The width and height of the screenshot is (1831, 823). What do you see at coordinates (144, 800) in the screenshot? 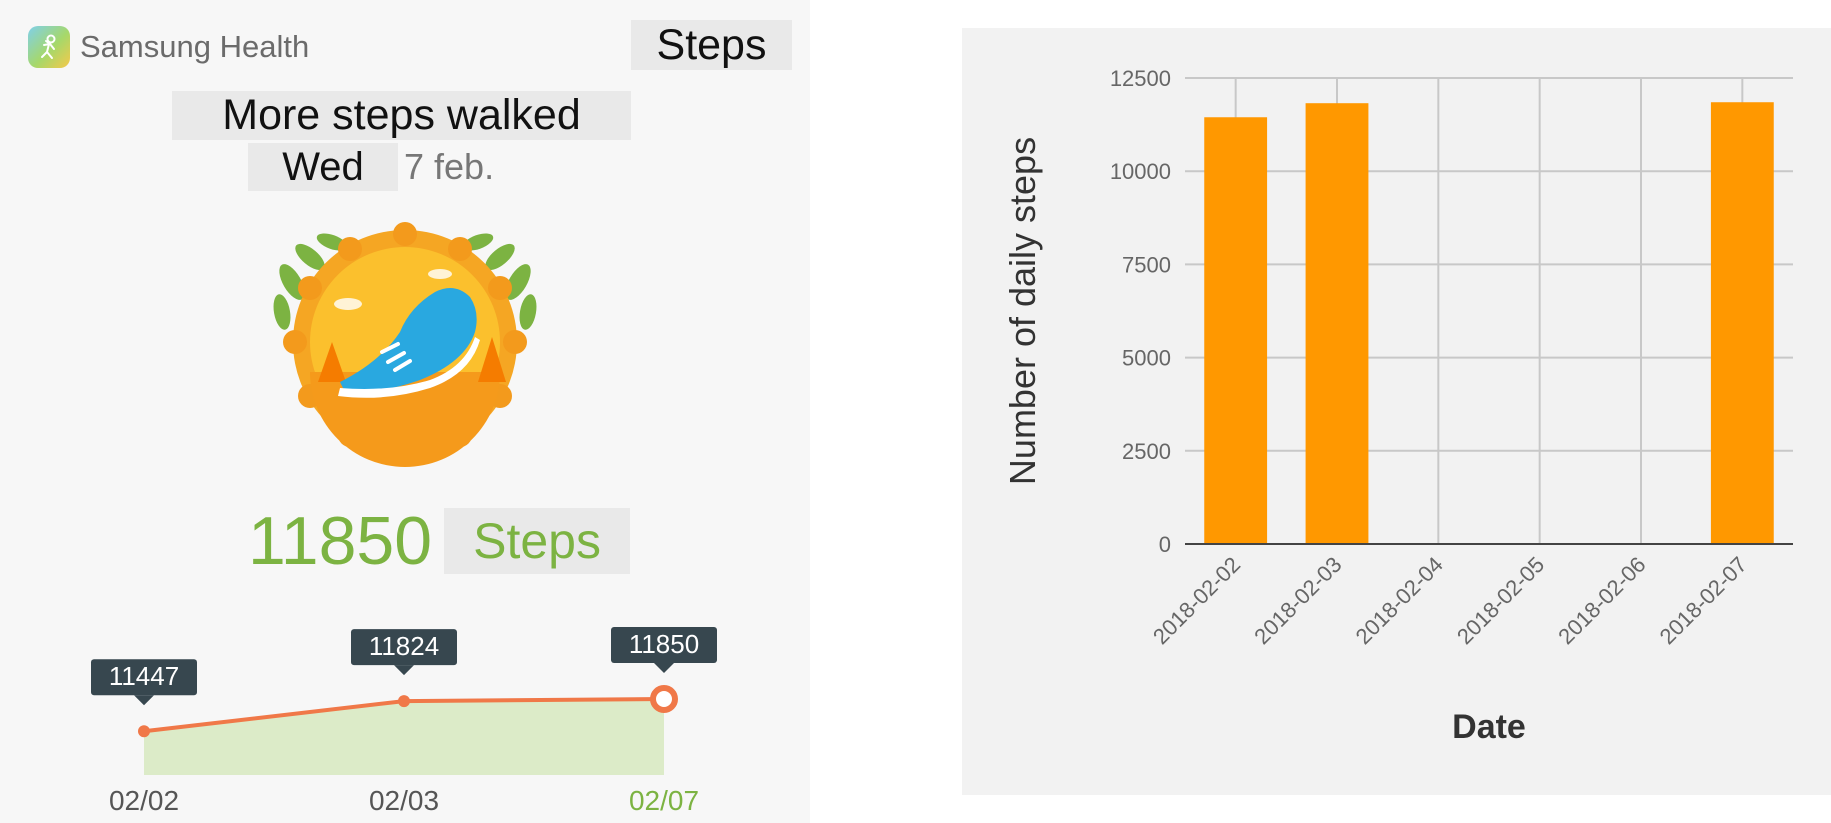
I see `trend-date-label: 02/02` at bounding box center [144, 800].